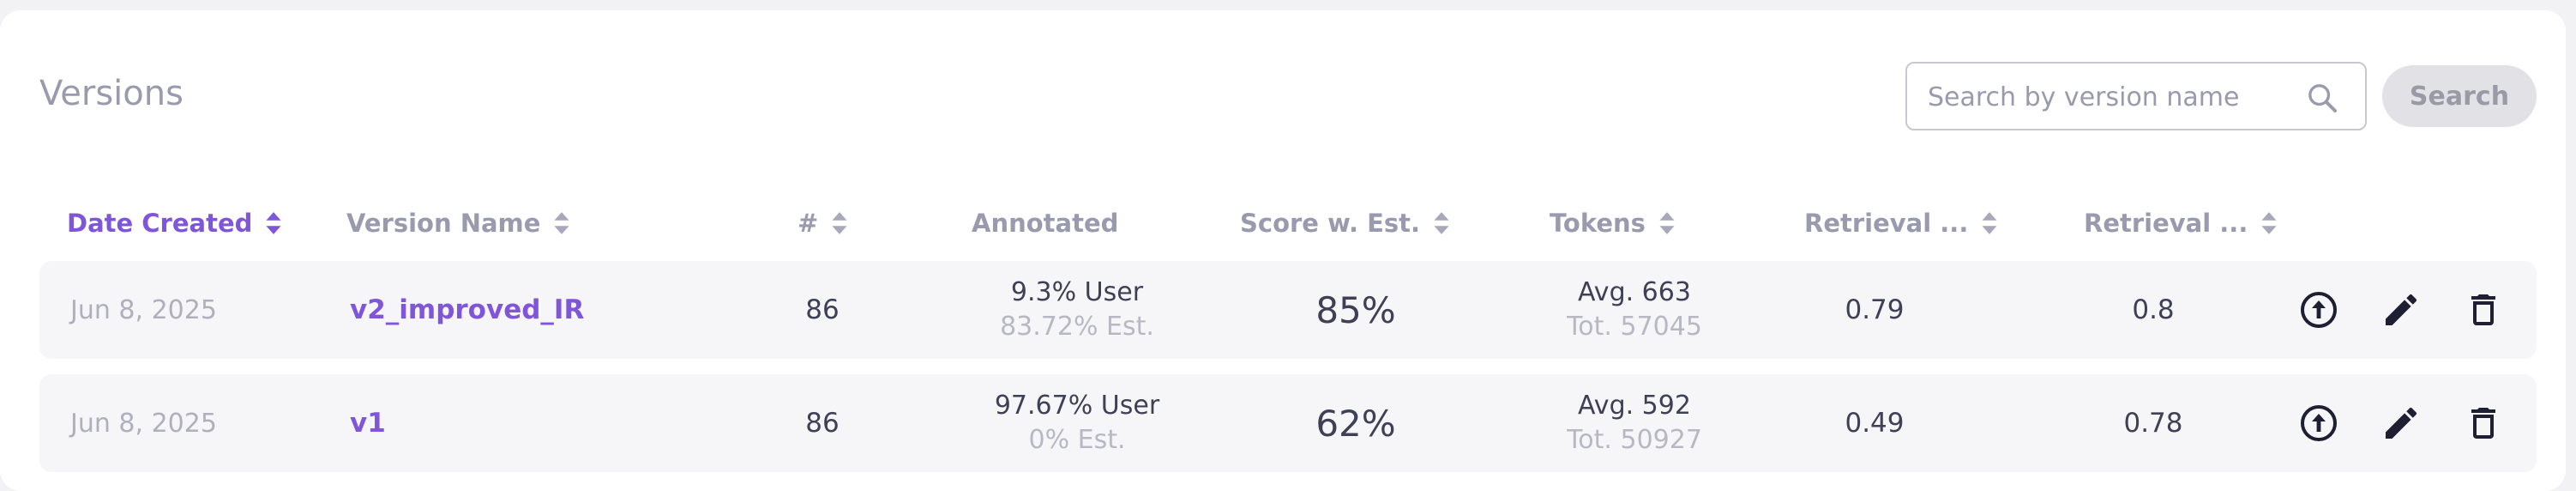  What do you see at coordinates (1634, 327) in the screenshot?
I see `tokens-total: Tot. 57045` at bounding box center [1634, 327].